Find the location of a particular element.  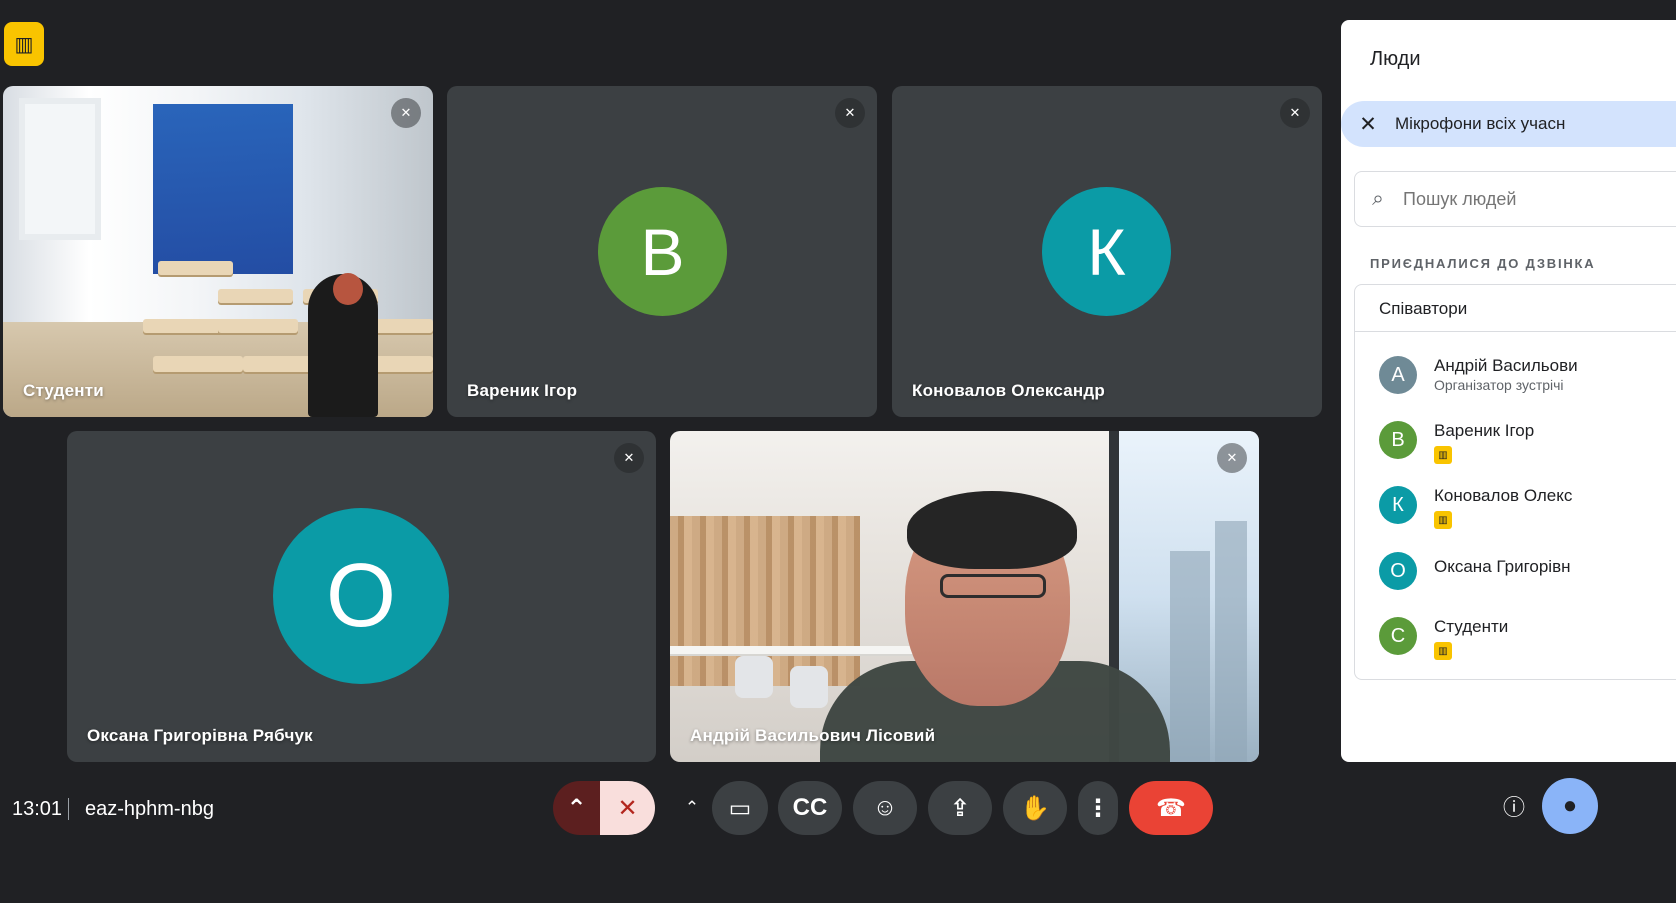

classroom-window is located at coordinates (60, 169).